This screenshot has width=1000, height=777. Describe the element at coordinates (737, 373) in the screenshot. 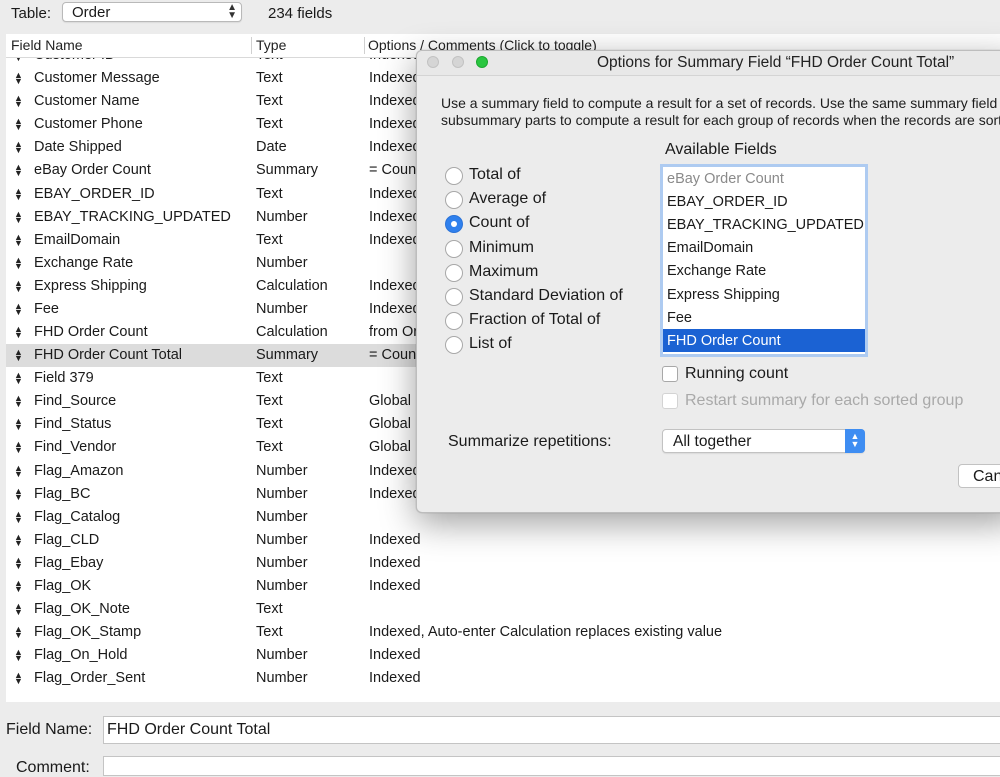

I see `running-count-label: Running count` at that location.